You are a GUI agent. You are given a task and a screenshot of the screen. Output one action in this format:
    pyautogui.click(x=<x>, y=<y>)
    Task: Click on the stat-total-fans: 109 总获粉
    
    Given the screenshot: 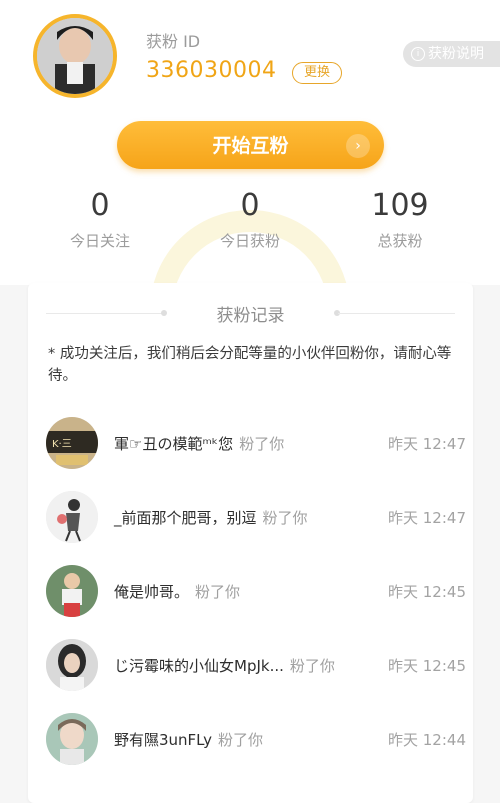 What is the action you would take?
    pyautogui.click(x=400, y=220)
    